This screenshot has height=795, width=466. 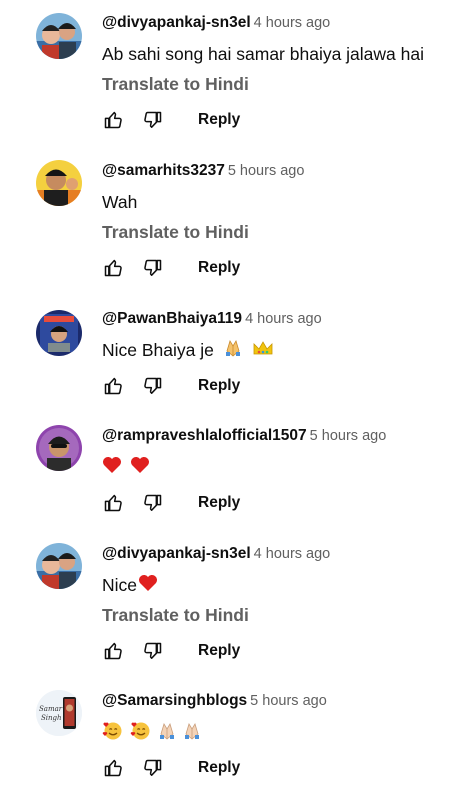 What do you see at coordinates (280, 585) in the screenshot?
I see `comment-text: Nice` at bounding box center [280, 585].